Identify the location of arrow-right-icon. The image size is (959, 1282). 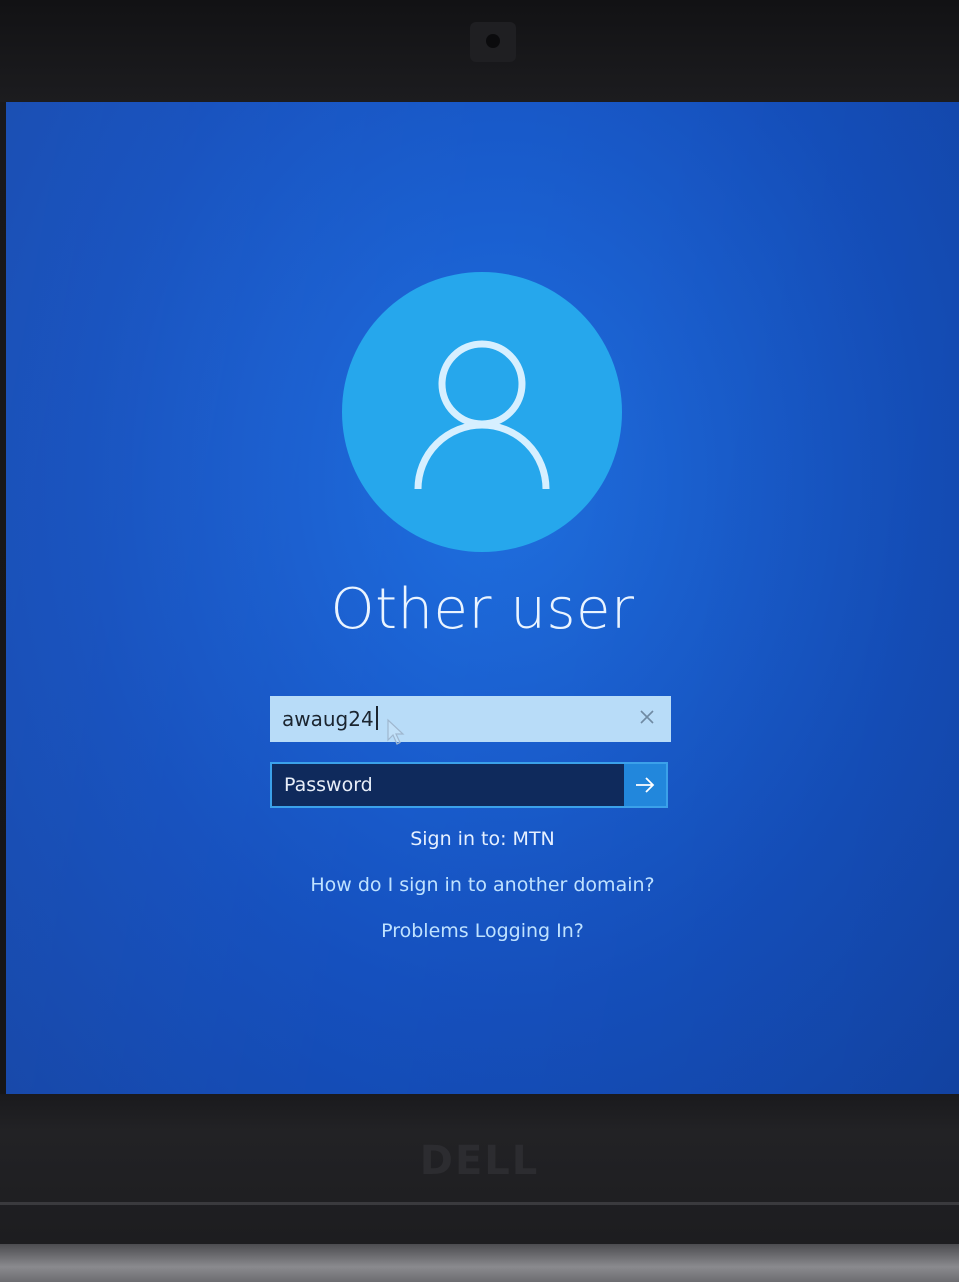
(645, 785).